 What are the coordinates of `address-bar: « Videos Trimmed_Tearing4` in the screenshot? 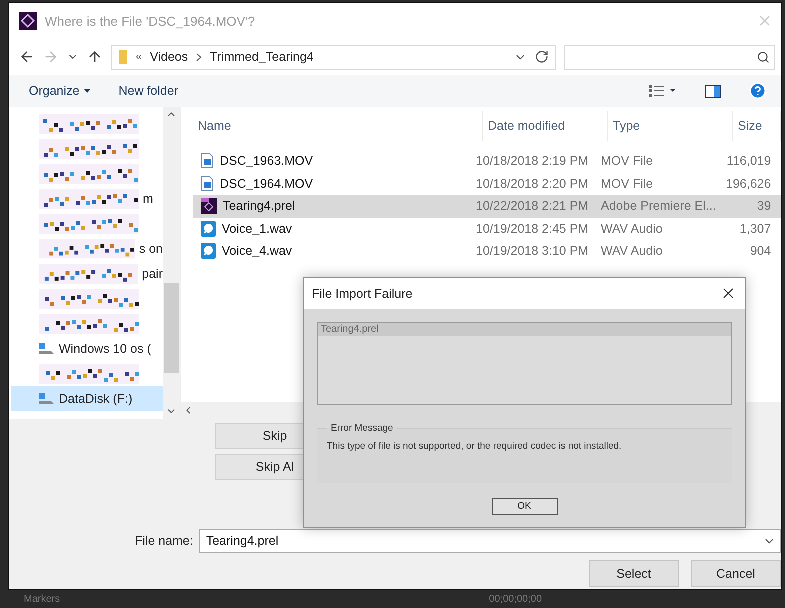 It's located at (333, 57).